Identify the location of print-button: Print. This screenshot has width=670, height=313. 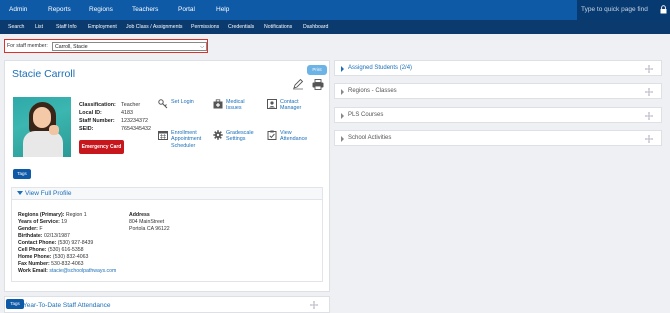
(317, 70).